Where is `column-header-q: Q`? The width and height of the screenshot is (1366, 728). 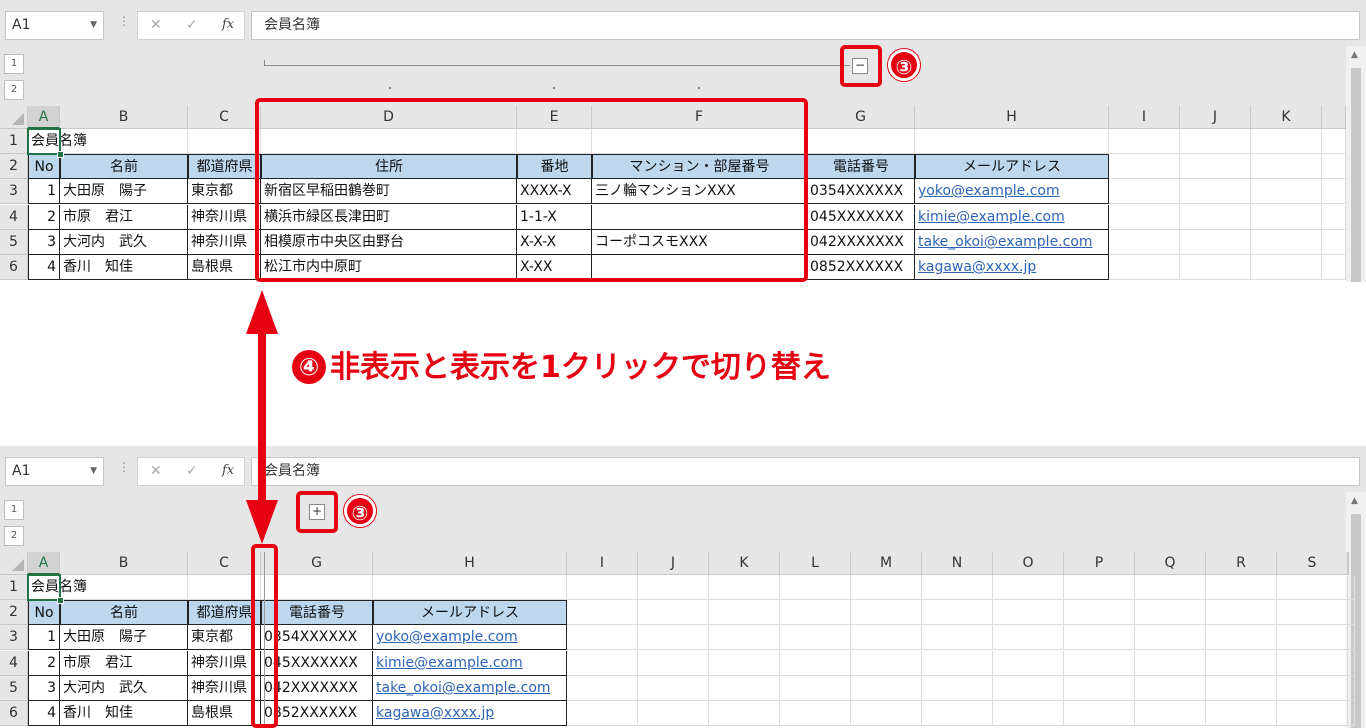 column-header-q: Q is located at coordinates (1170, 563).